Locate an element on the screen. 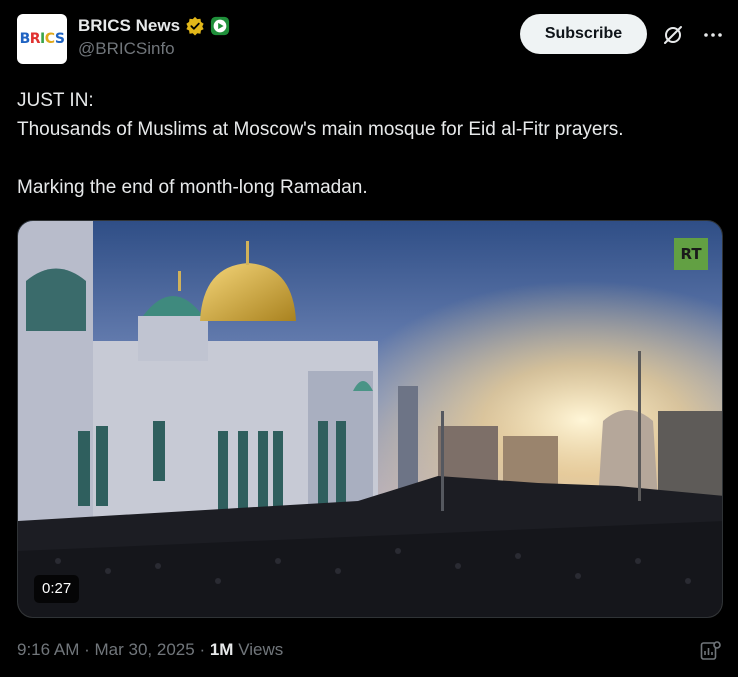  tweet-time: 9:16 AM is located at coordinates (48, 649).